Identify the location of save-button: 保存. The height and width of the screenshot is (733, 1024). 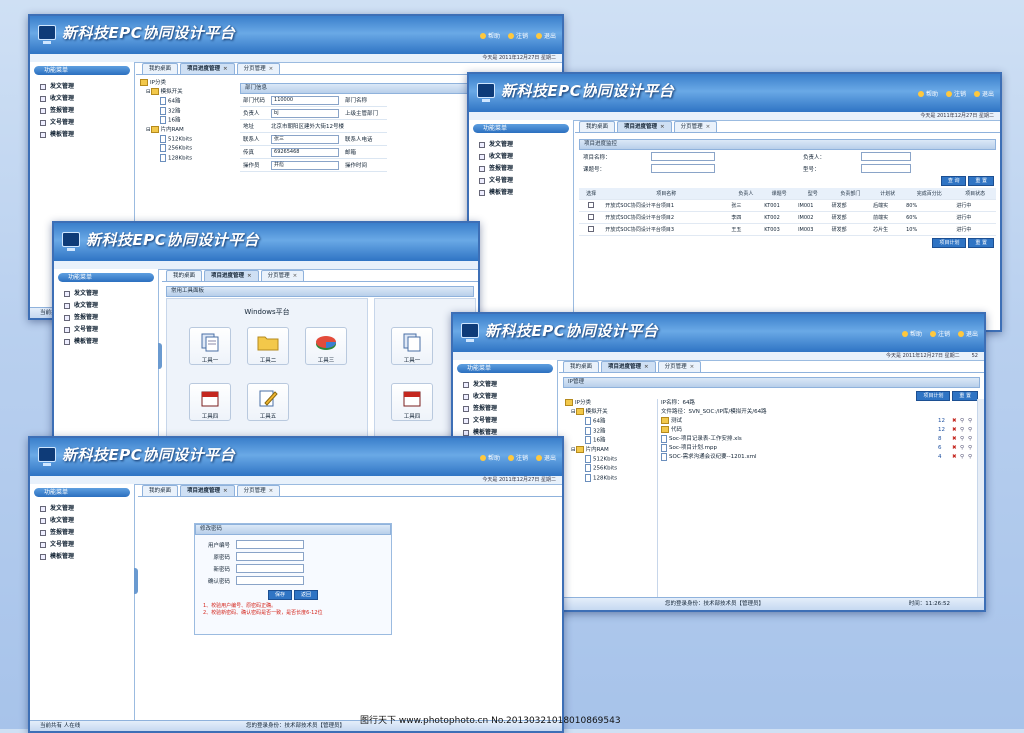
(280, 595).